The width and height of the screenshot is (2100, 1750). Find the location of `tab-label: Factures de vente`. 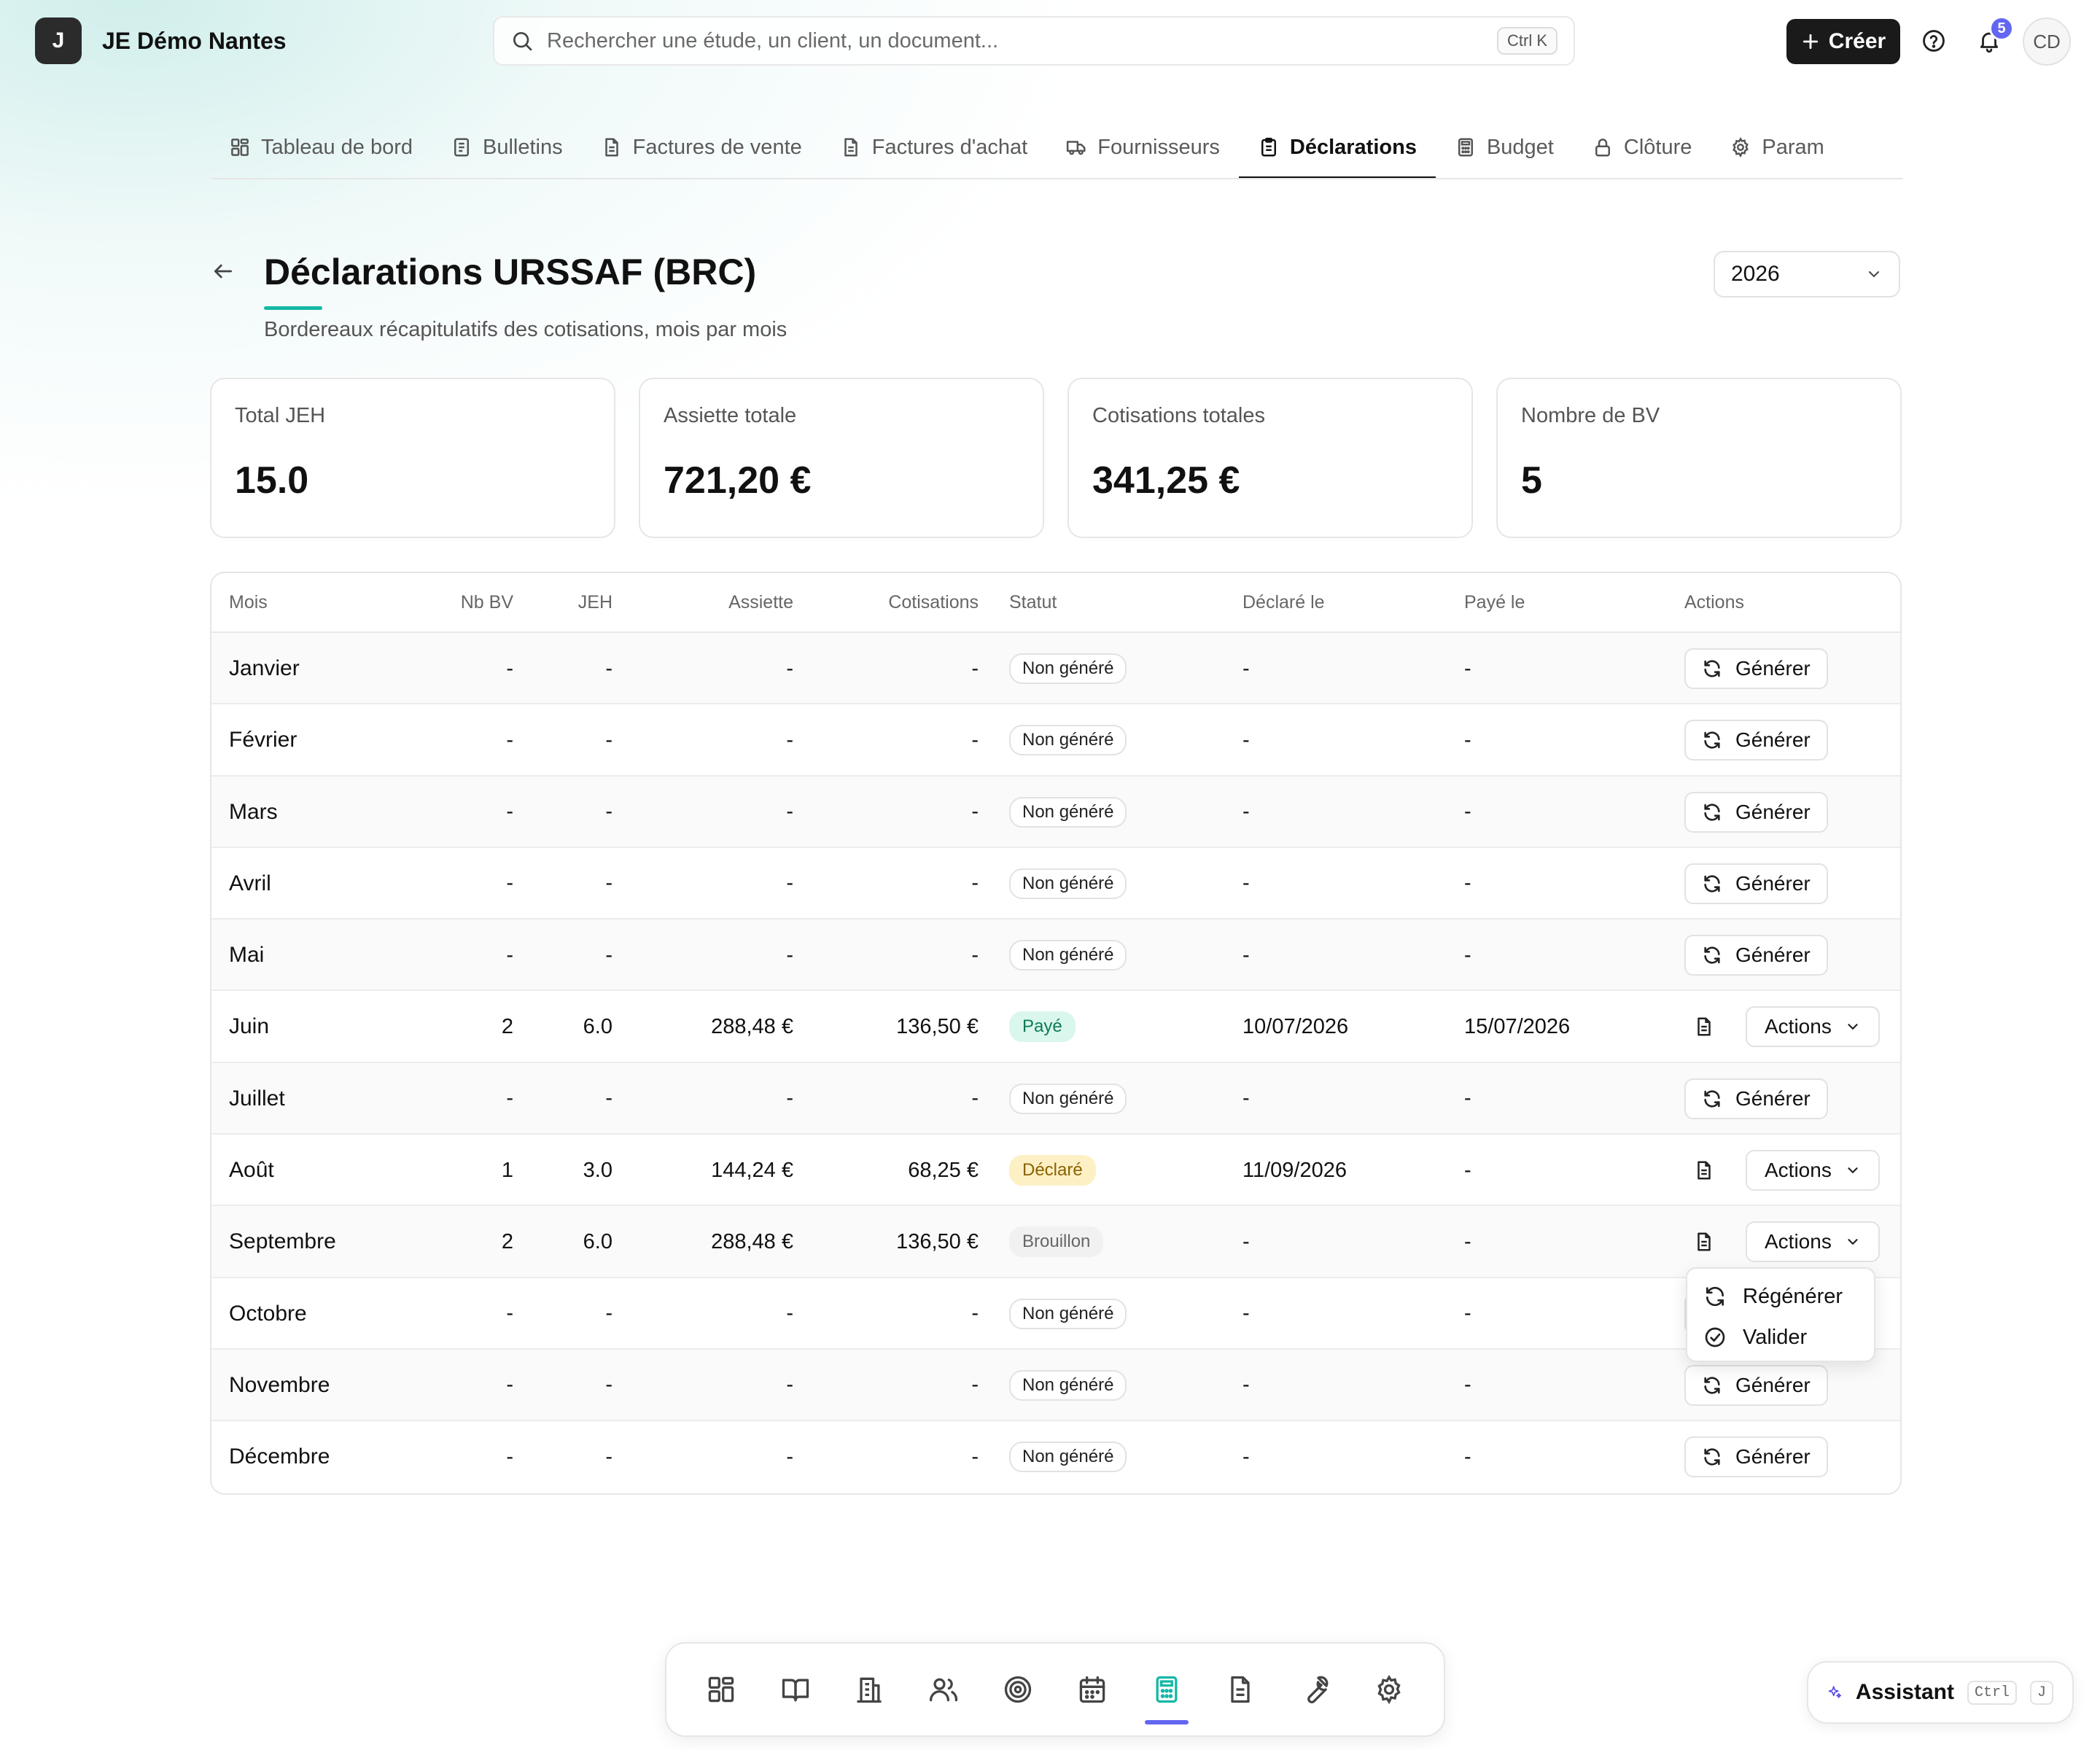

tab-label: Factures de vente is located at coordinates (717, 147).